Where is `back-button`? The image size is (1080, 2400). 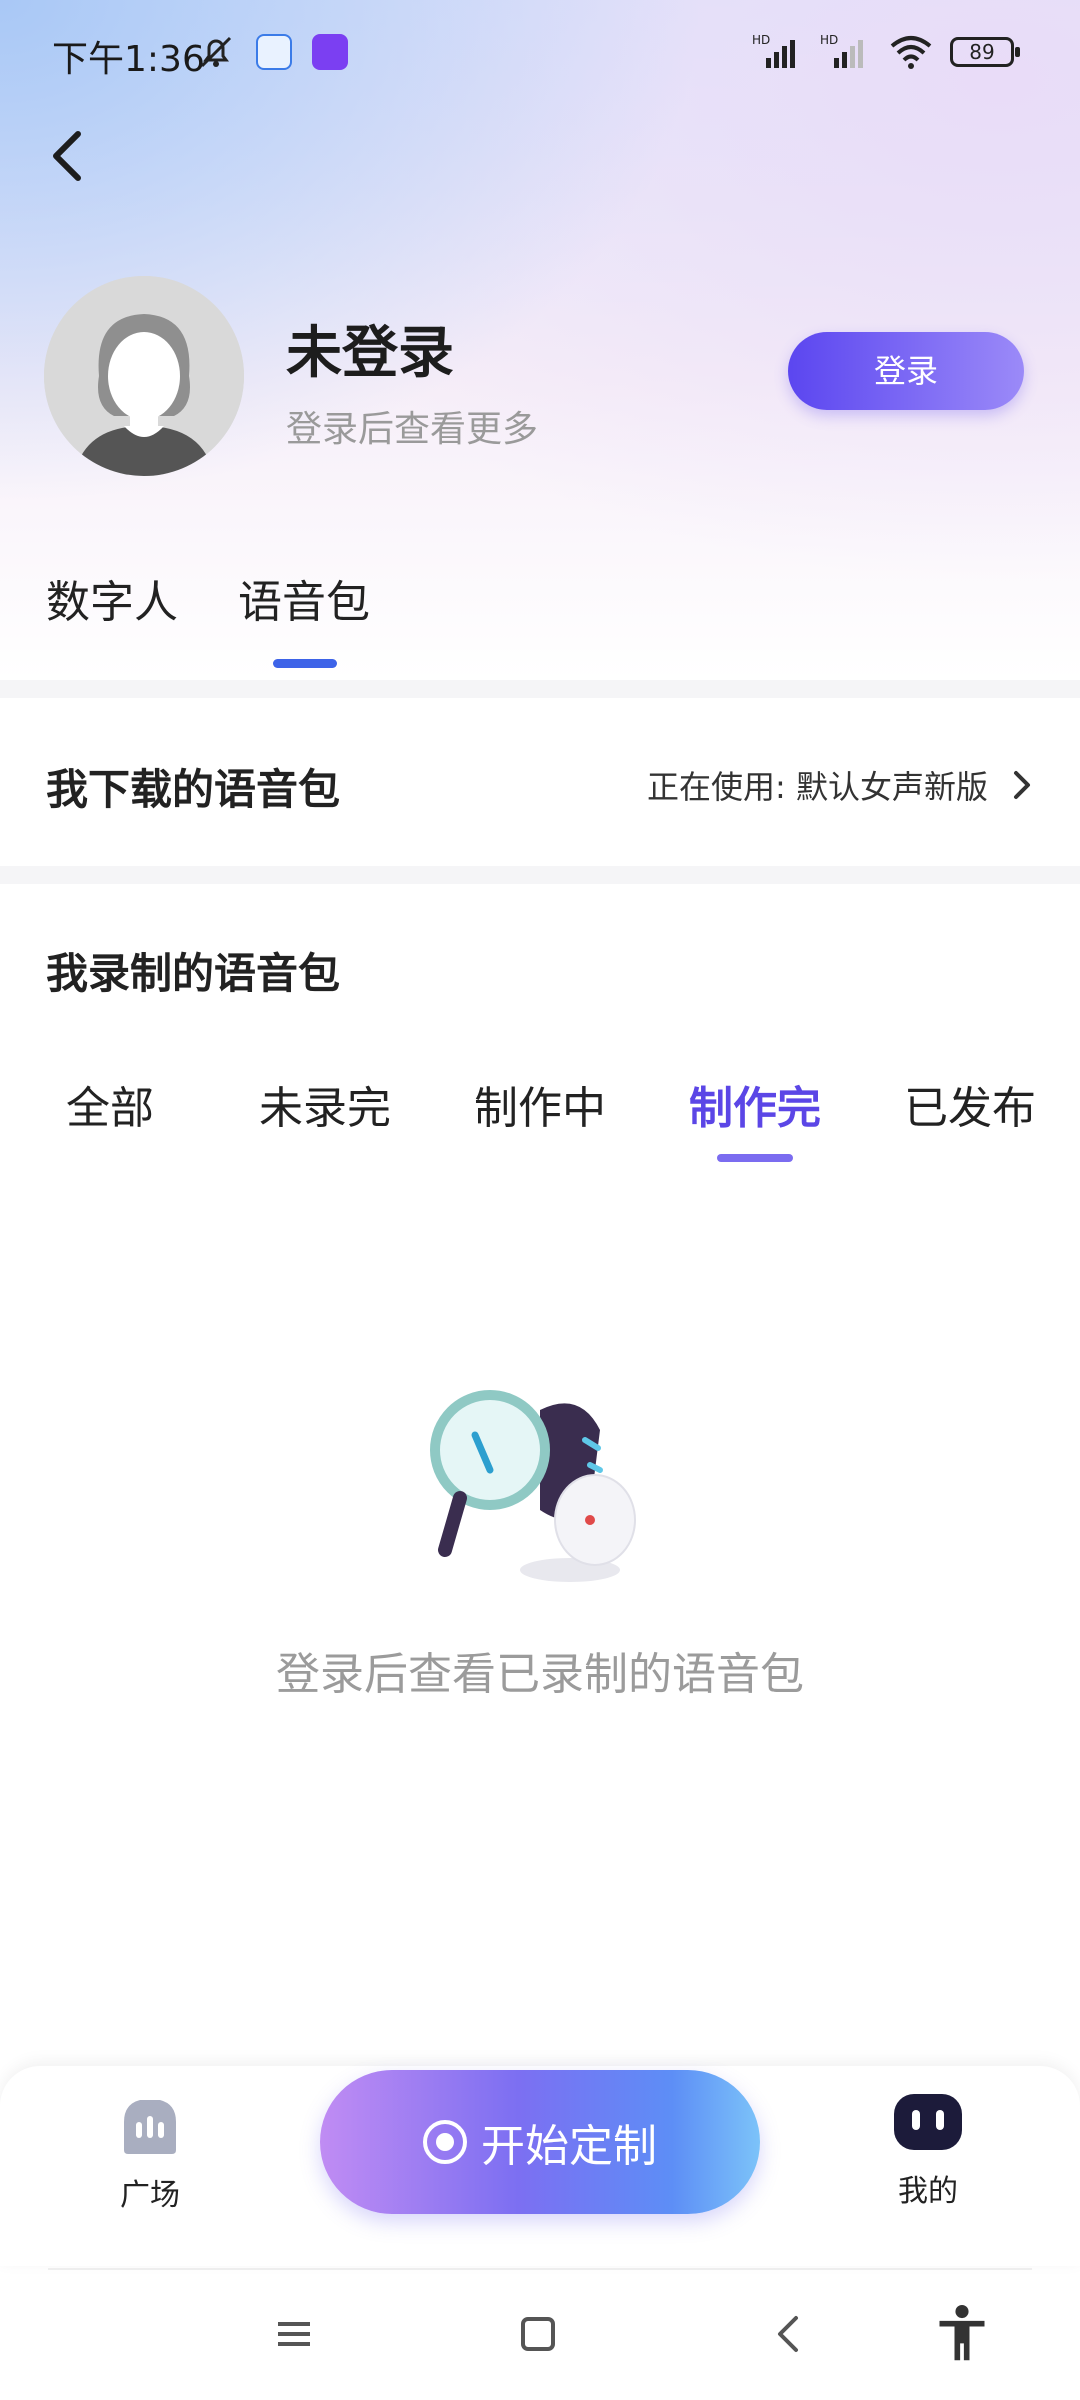
back-button is located at coordinates (68, 156).